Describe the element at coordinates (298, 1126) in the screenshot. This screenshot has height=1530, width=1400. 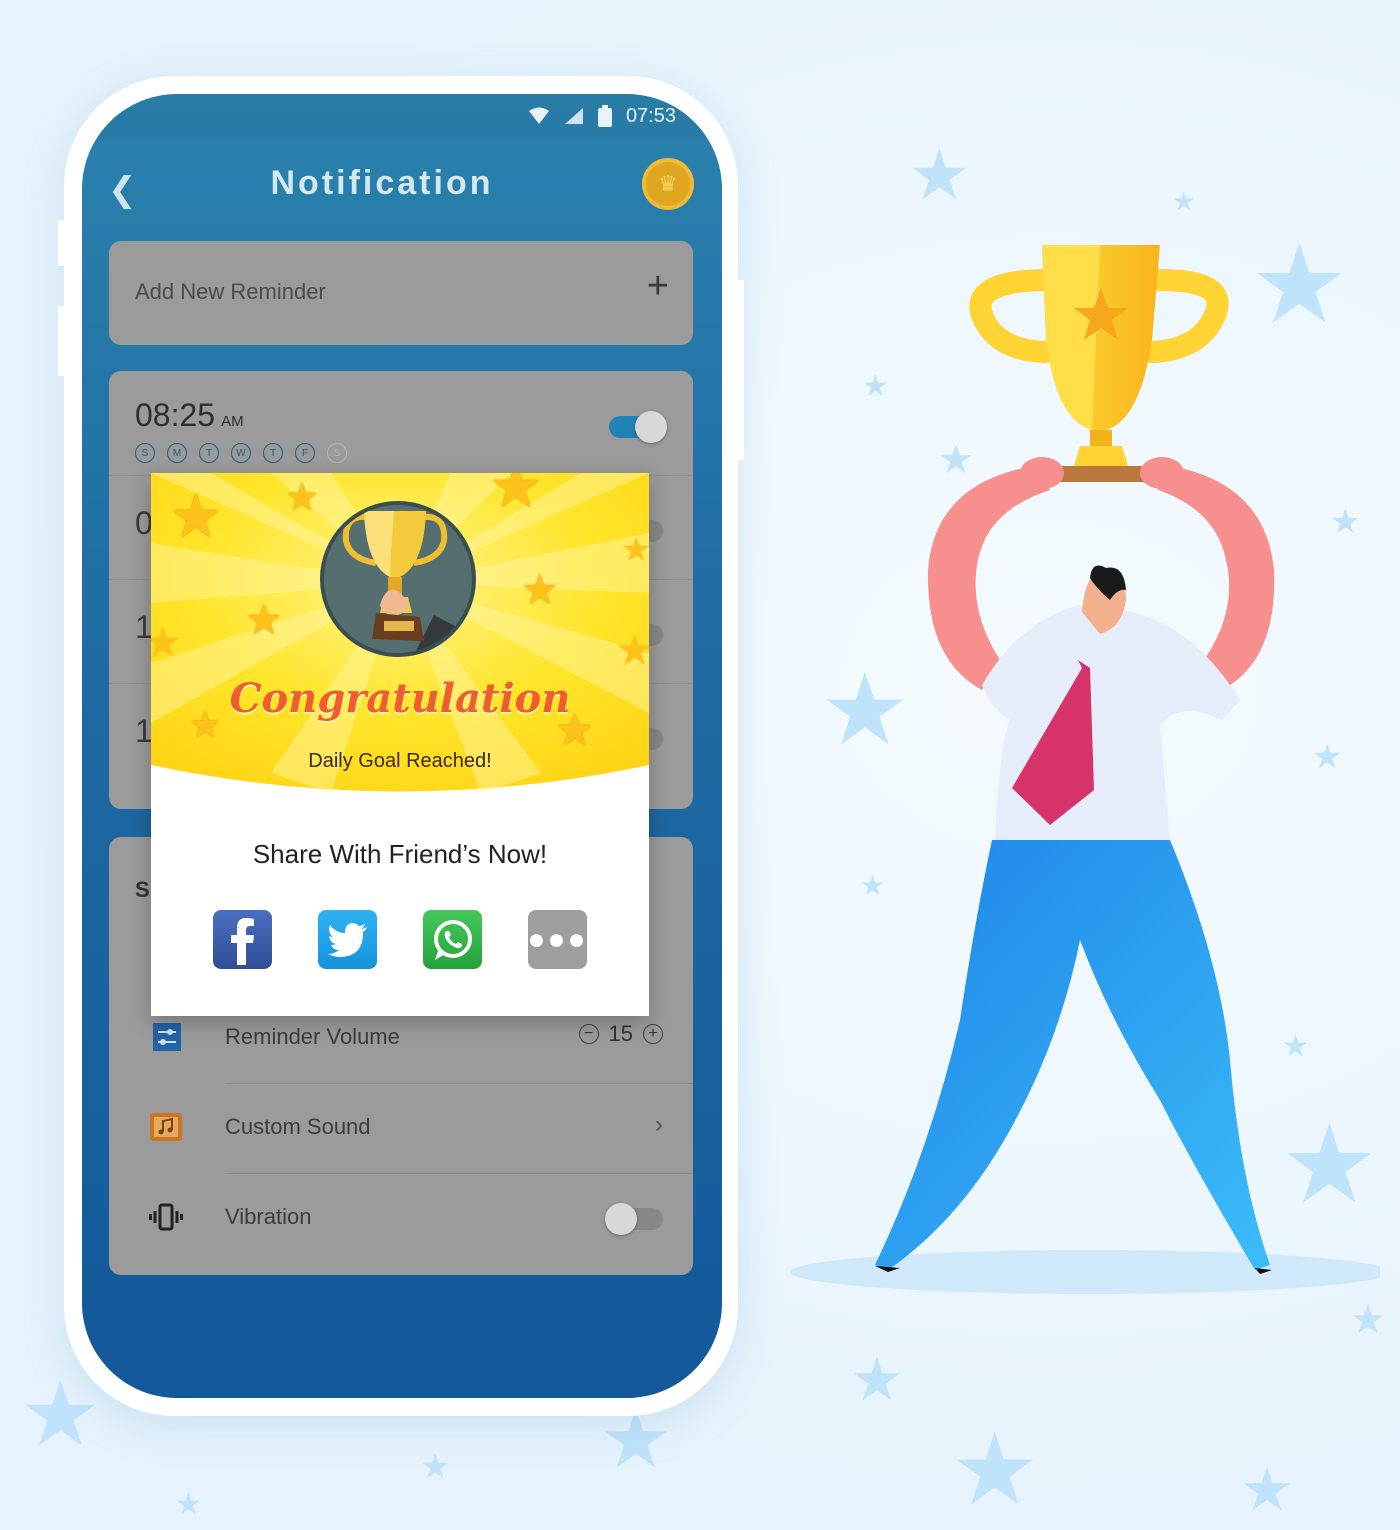
I see `custom-sound-label: Custom Sound` at that location.